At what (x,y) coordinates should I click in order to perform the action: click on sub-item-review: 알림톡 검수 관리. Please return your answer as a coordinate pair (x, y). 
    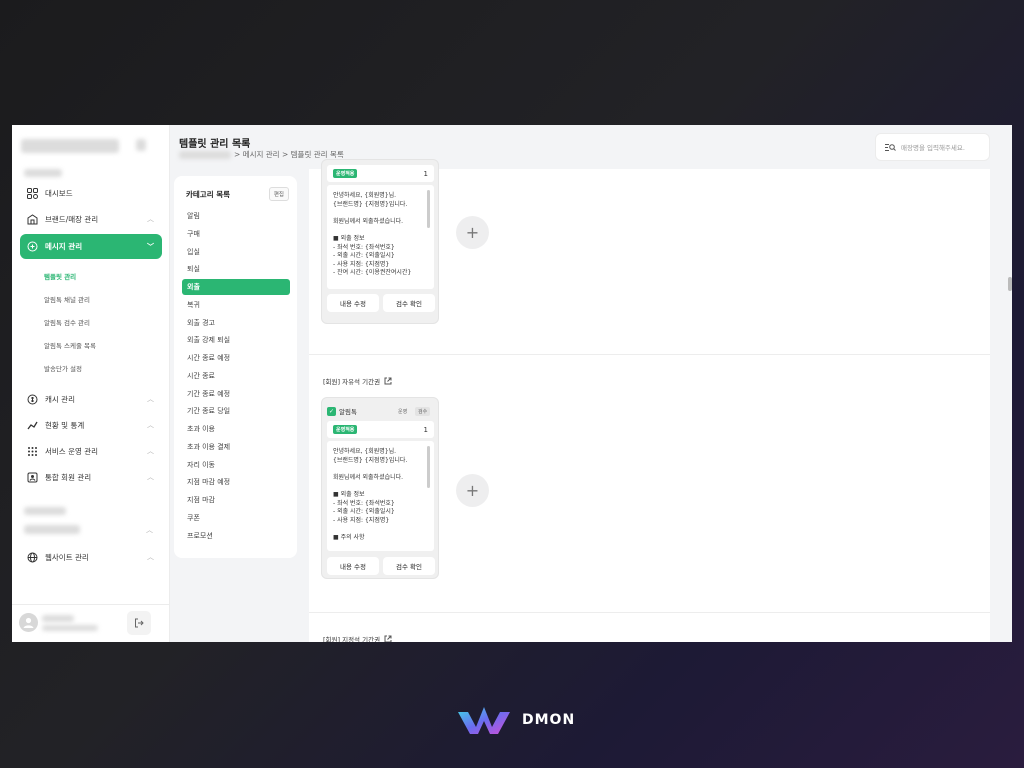
    Looking at the image, I should click on (67, 322).